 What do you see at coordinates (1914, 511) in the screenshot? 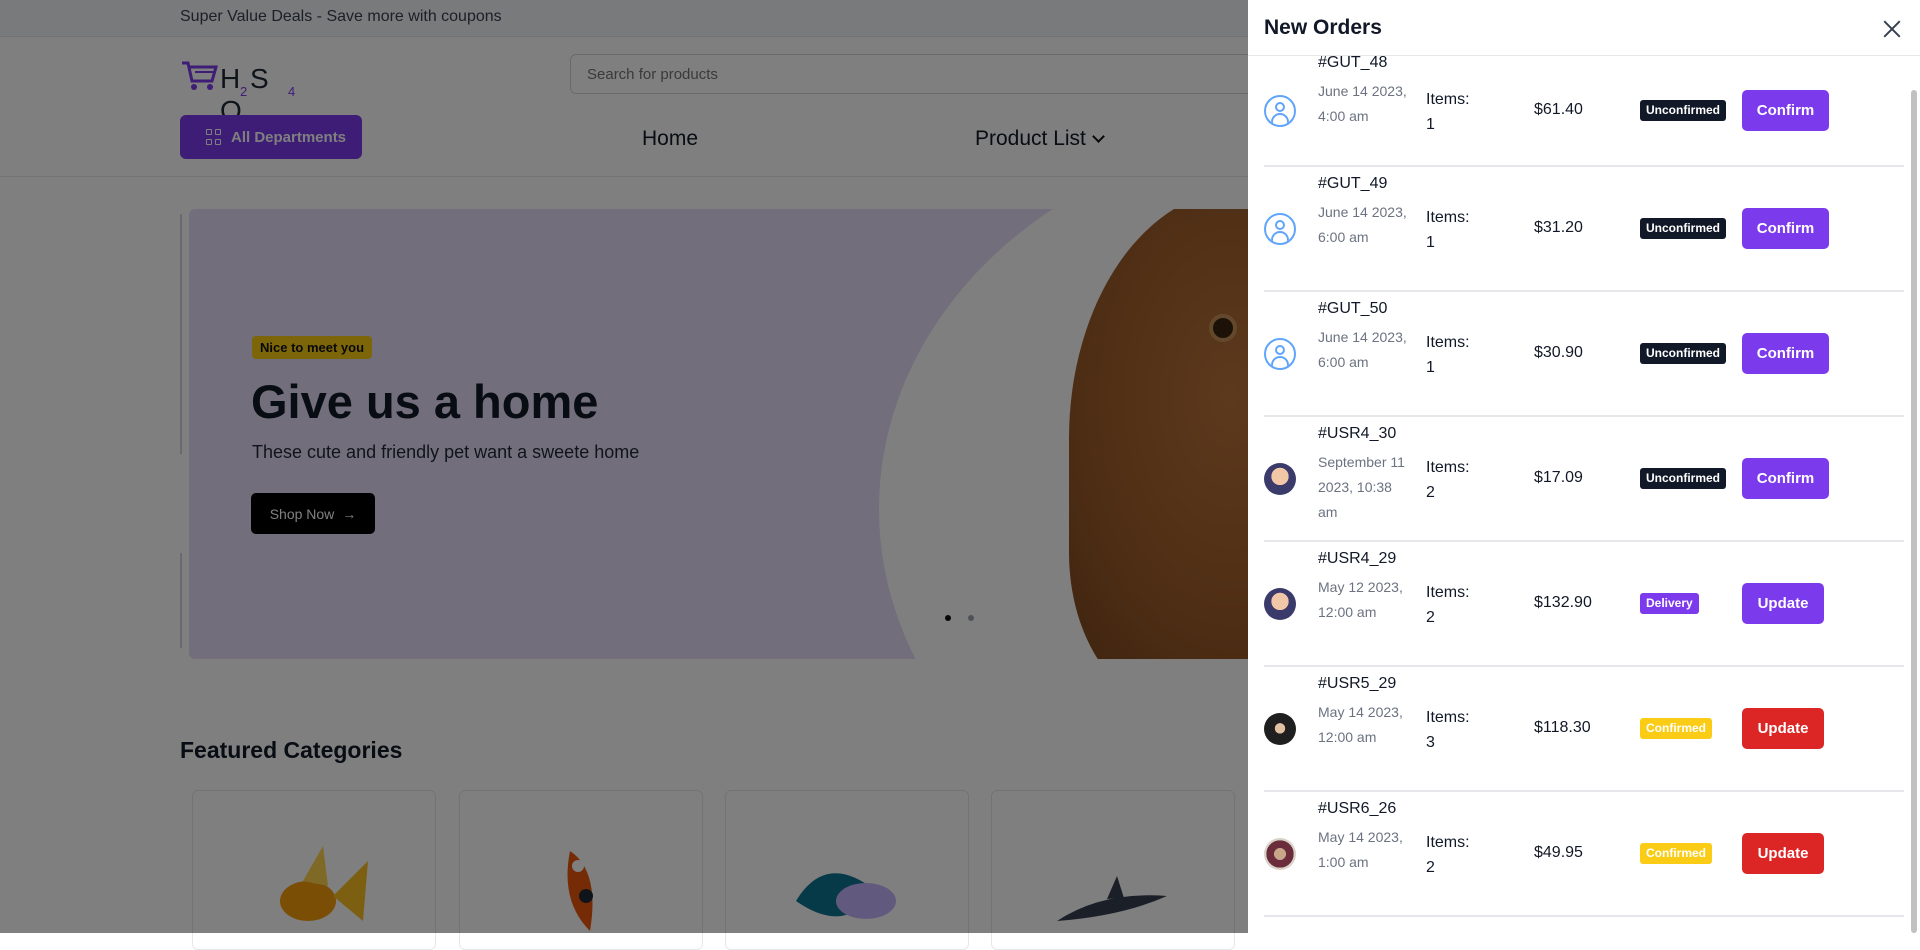
I see `scrollbar-thumb` at bounding box center [1914, 511].